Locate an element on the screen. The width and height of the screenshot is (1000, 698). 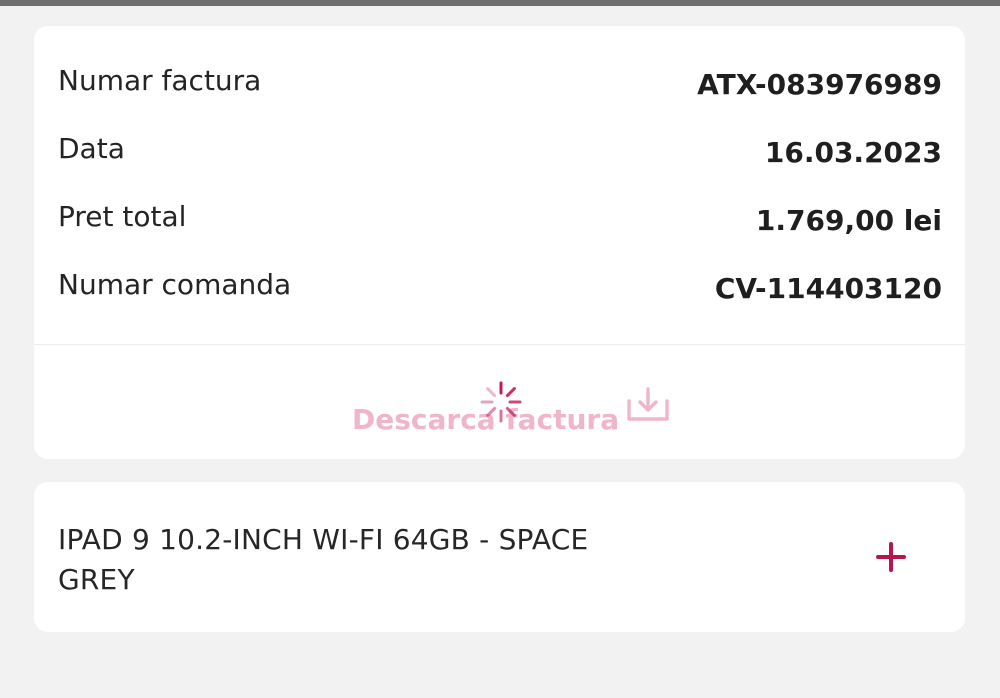
loading-spinner-icon is located at coordinates (501, 402).